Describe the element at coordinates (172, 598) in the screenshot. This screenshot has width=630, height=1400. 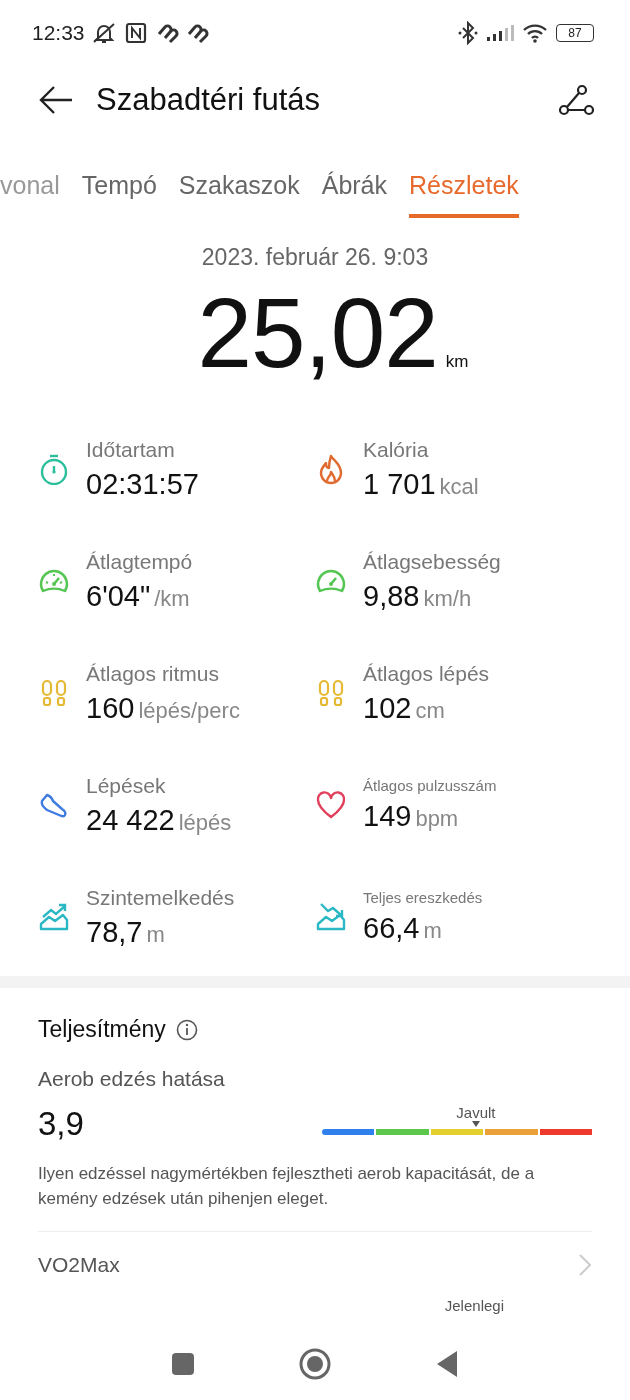
I see `stat-unit: /km` at that location.